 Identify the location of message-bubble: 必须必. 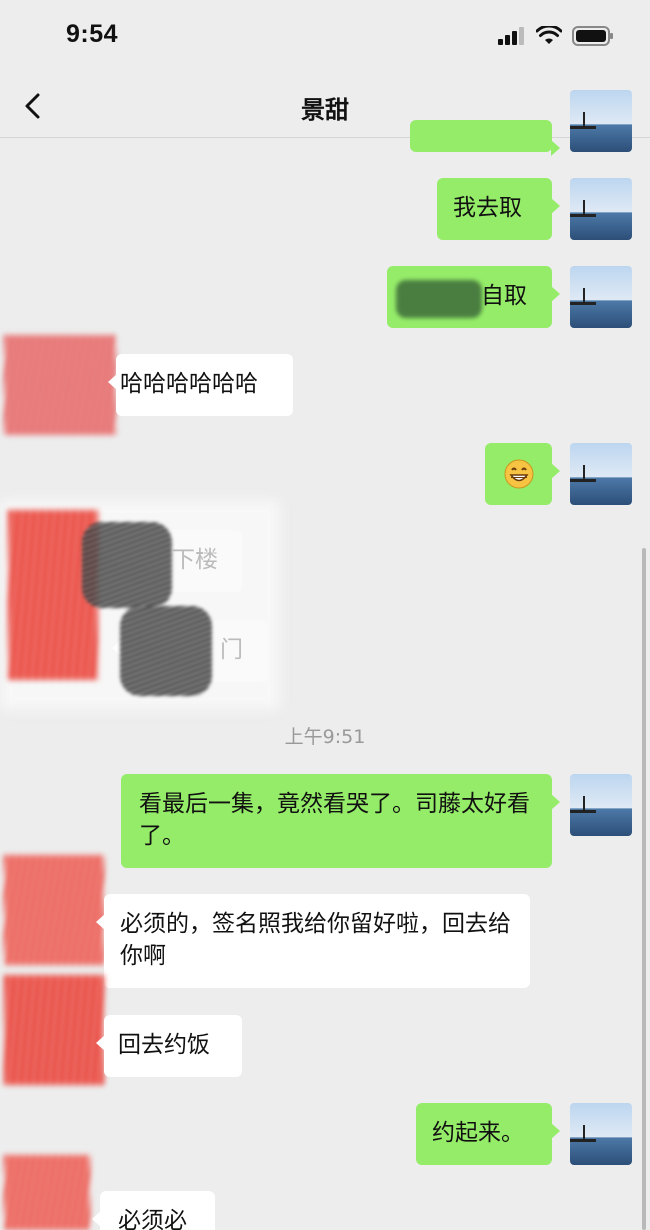
(153, 1210).